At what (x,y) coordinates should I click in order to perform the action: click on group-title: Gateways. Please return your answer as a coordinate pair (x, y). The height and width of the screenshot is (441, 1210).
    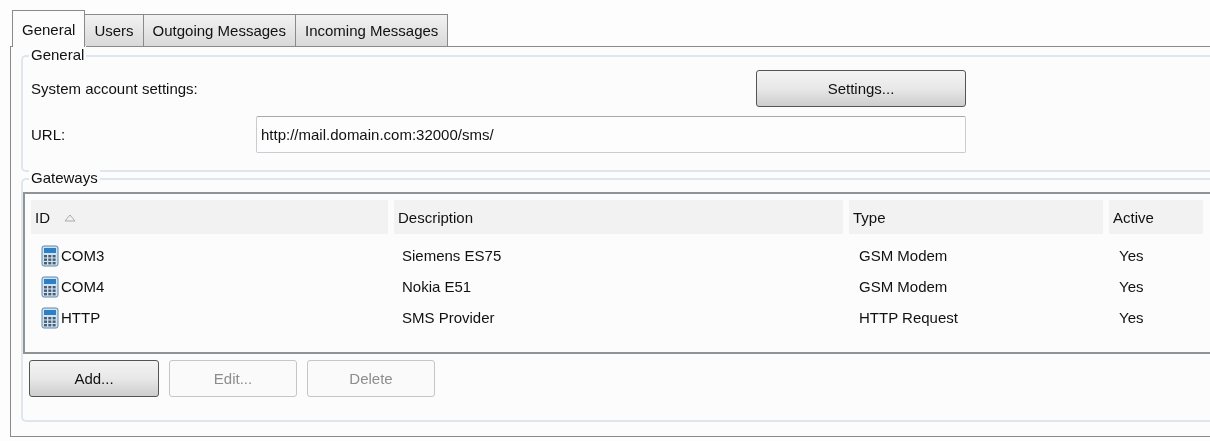
    Looking at the image, I should click on (64, 177).